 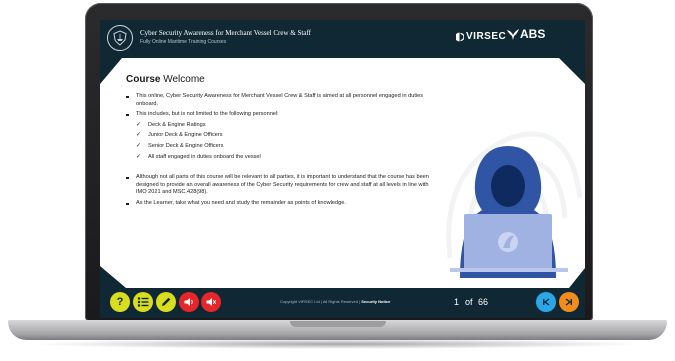 I want to click on next-page-icon, so click(x=568, y=302).